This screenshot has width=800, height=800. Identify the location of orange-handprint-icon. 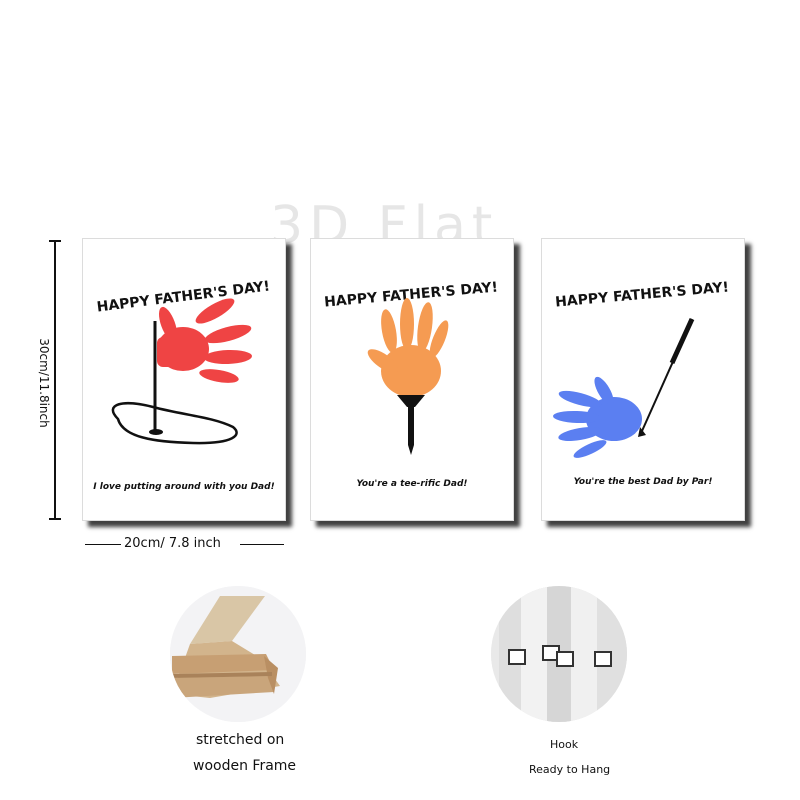
(408, 347).